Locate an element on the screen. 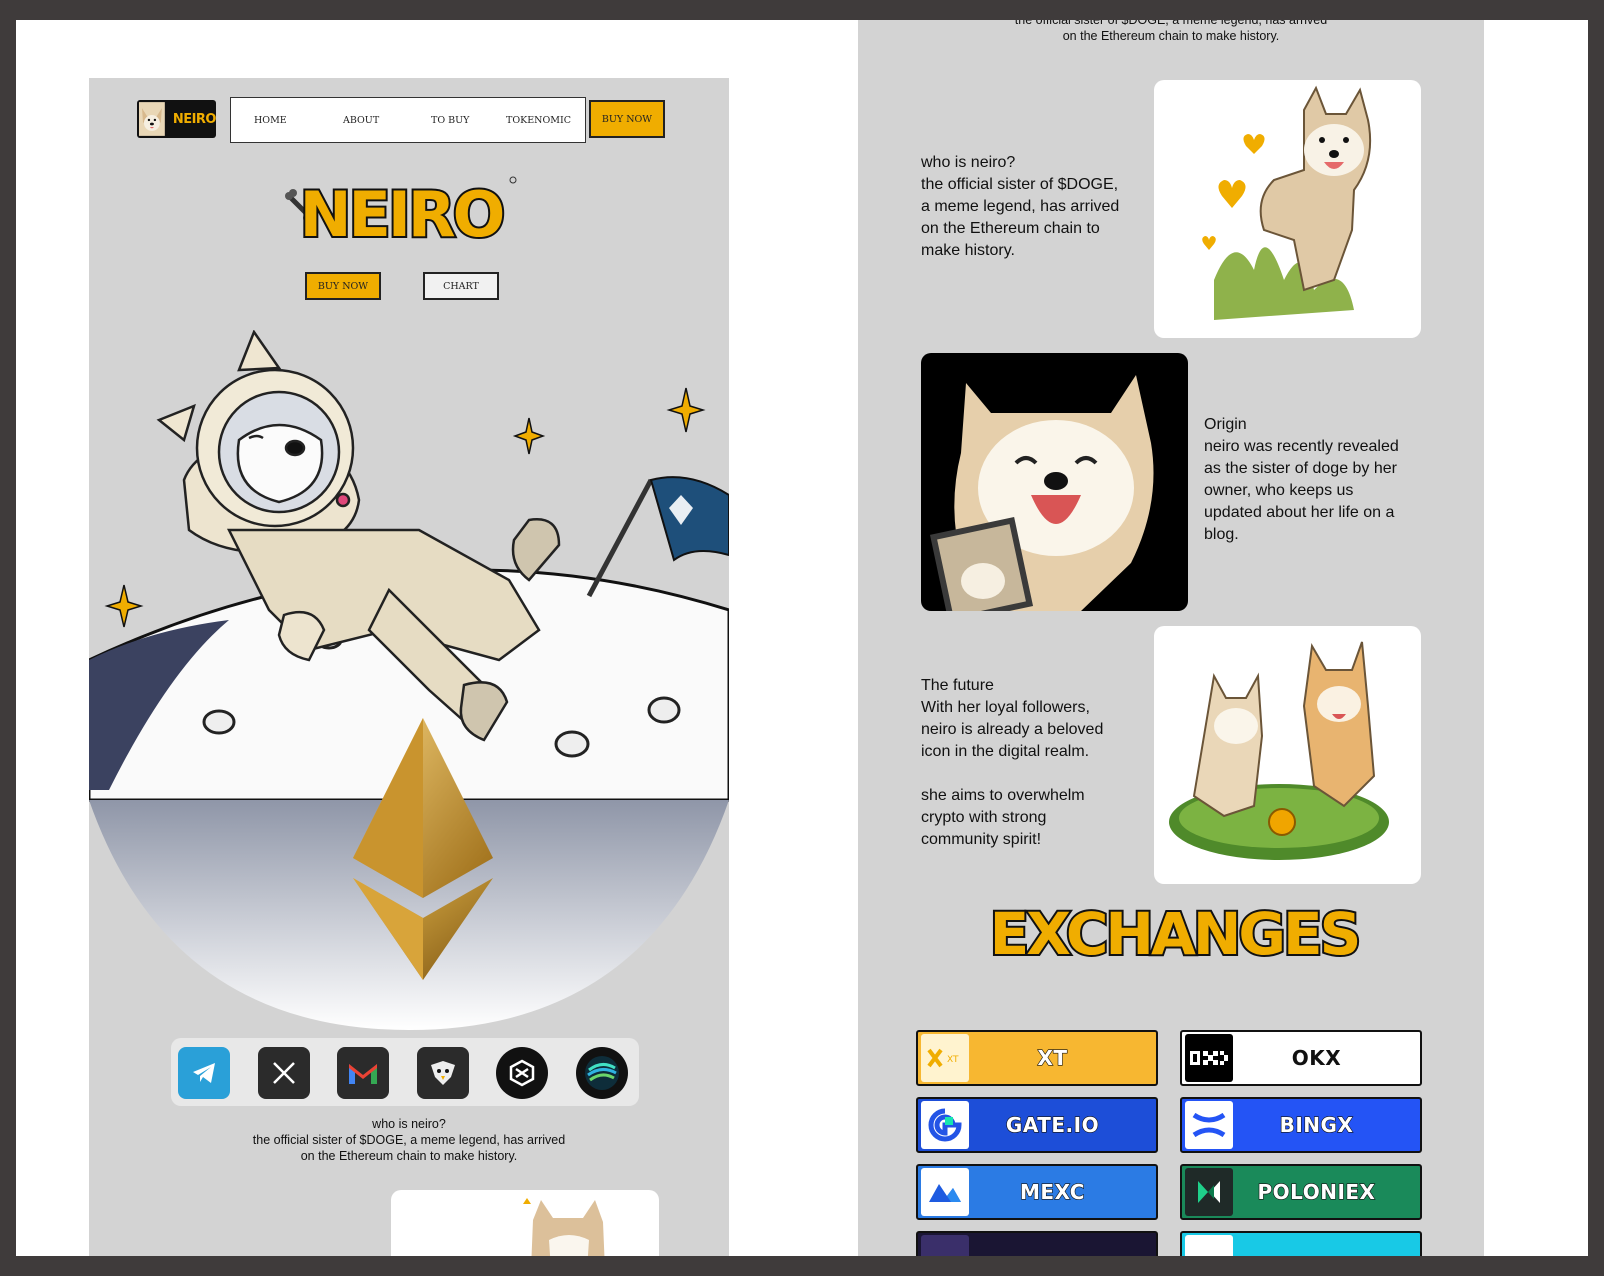  exchange-poloniex: POLONIEX is located at coordinates (1301, 1192).